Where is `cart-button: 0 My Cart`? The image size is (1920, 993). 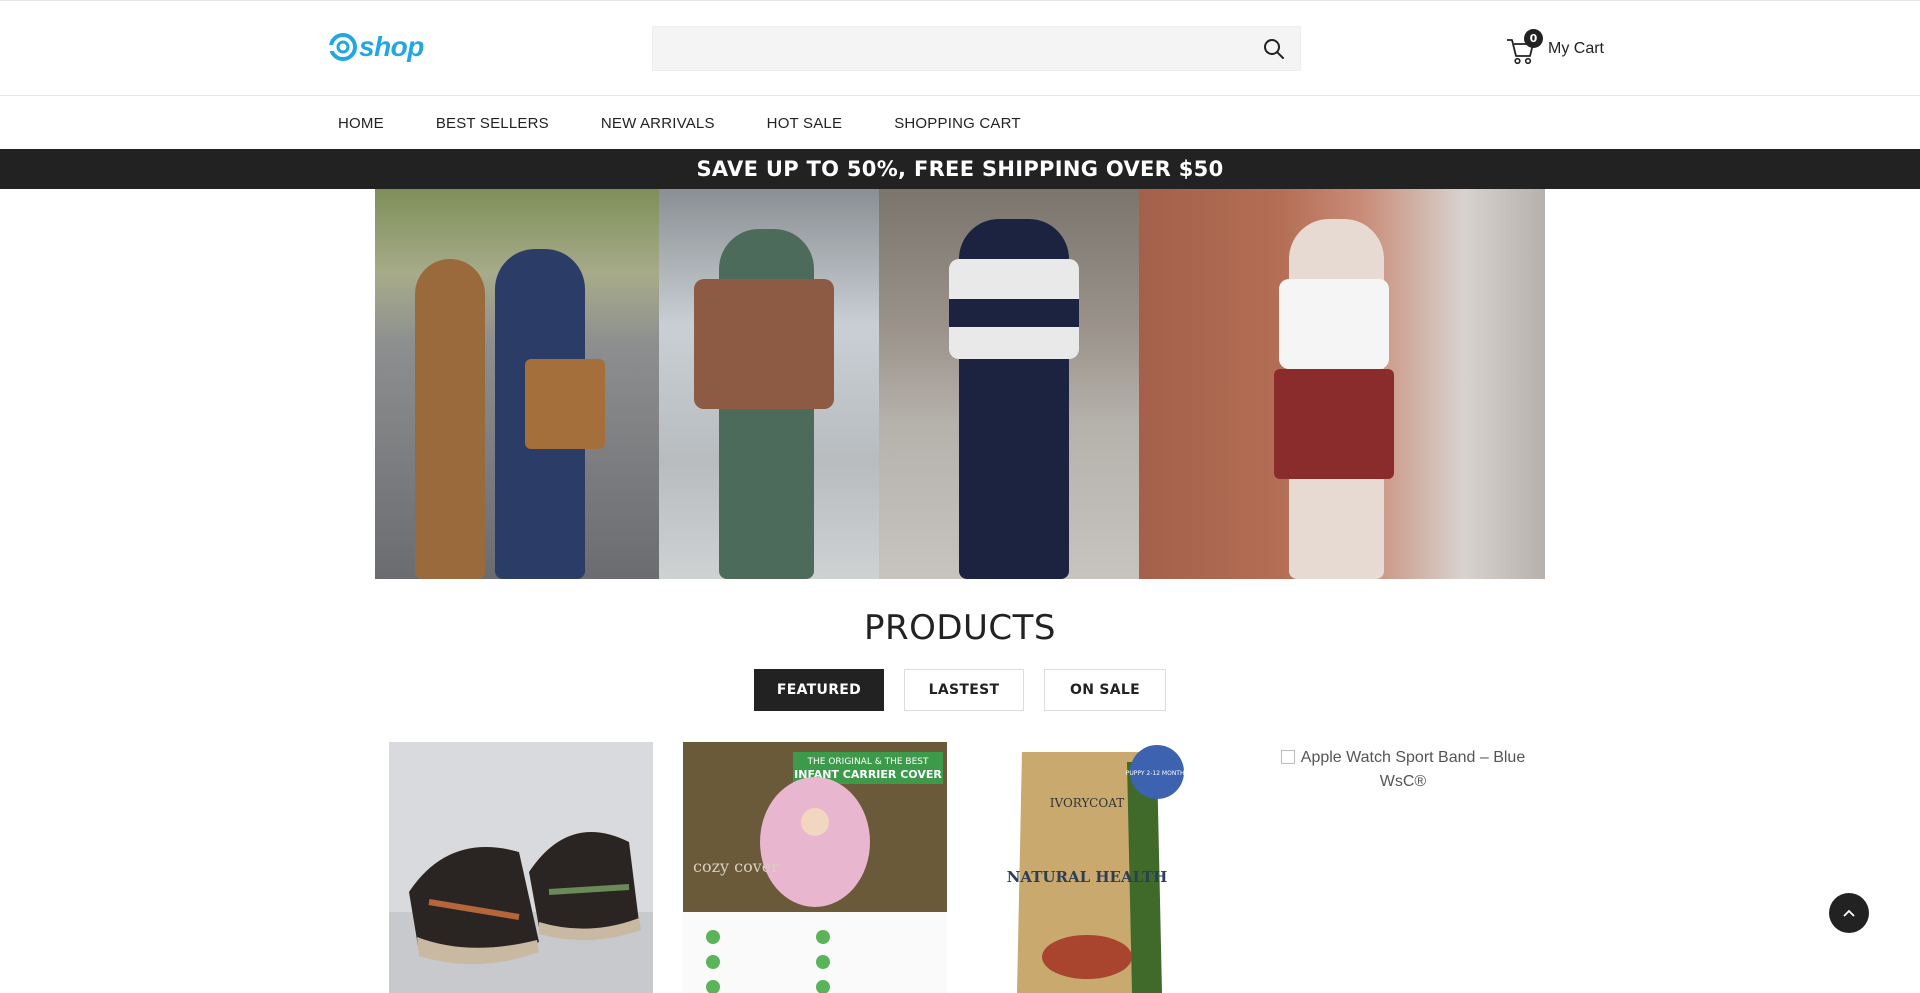 cart-button: 0 My Cart is located at coordinates (1555, 48).